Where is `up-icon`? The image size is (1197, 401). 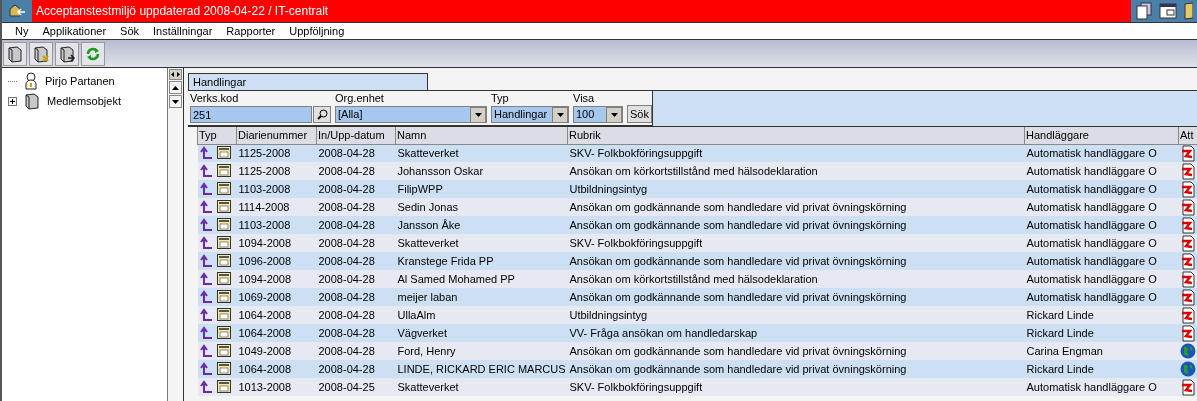 up-icon is located at coordinates (175, 87).